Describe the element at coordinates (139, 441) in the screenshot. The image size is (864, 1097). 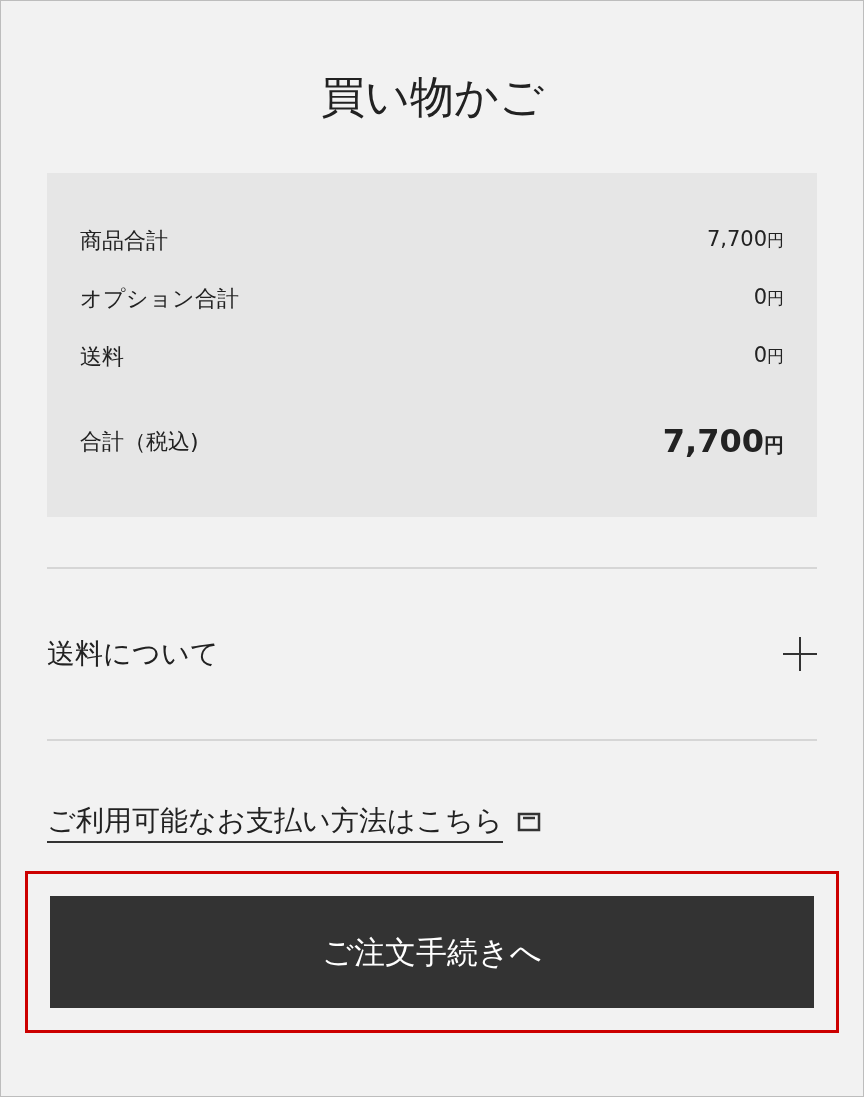
I see `summary-label: 合計（税込)` at that location.